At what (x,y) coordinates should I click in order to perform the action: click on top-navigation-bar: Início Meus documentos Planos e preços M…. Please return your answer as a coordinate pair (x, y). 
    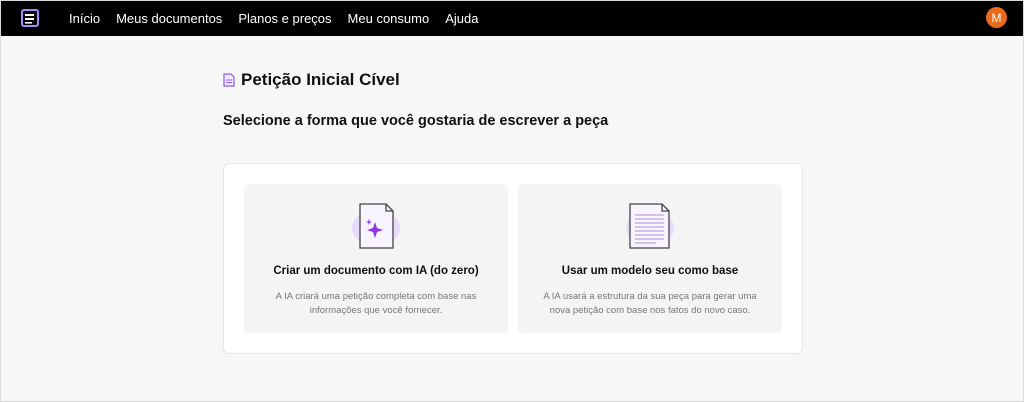
    Looking at the image, I should click on (512, 18).